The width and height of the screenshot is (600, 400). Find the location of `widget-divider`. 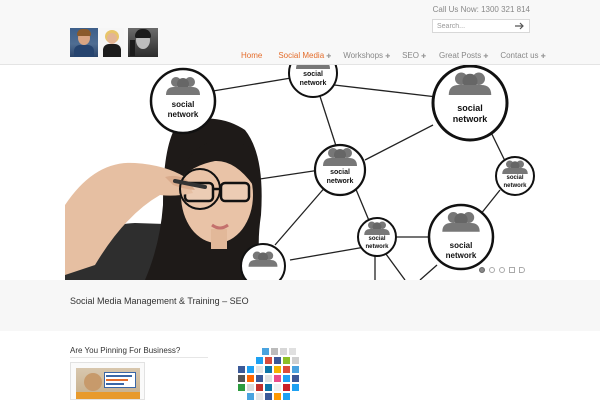

widget-divider is located at coordinates (139, 357).